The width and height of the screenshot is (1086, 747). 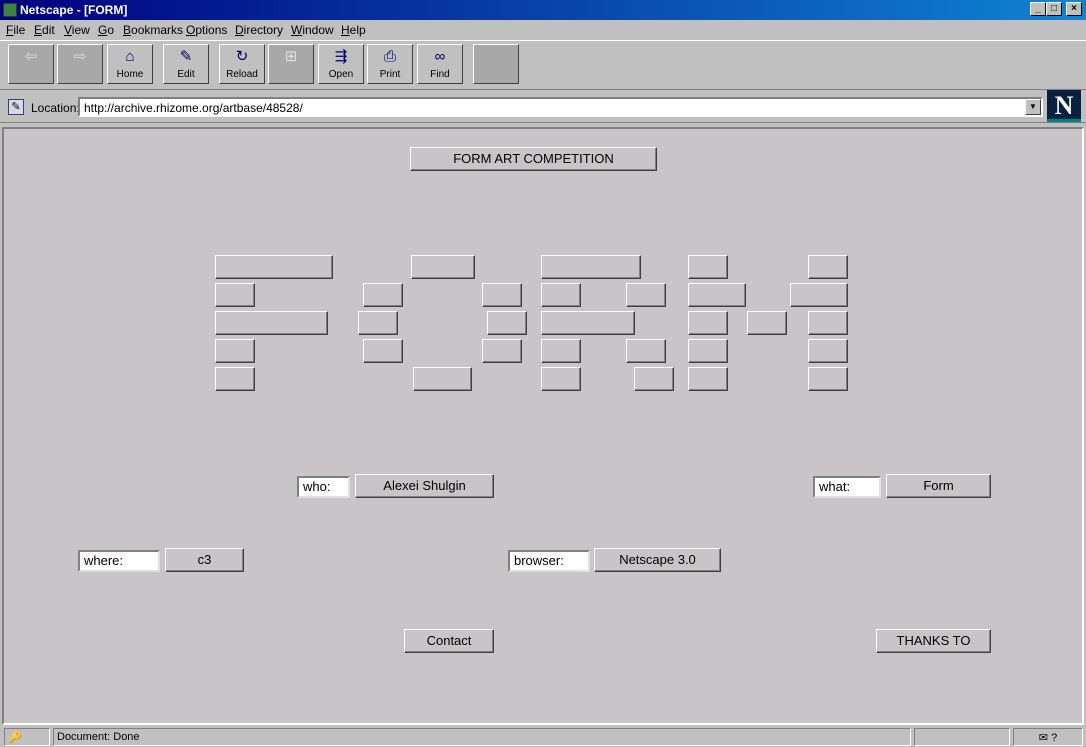 What do you see at coordinates (424, 486) in the screenshot?
I see `who-button: Alexei Shulgin` at bounding box center [424, 486].